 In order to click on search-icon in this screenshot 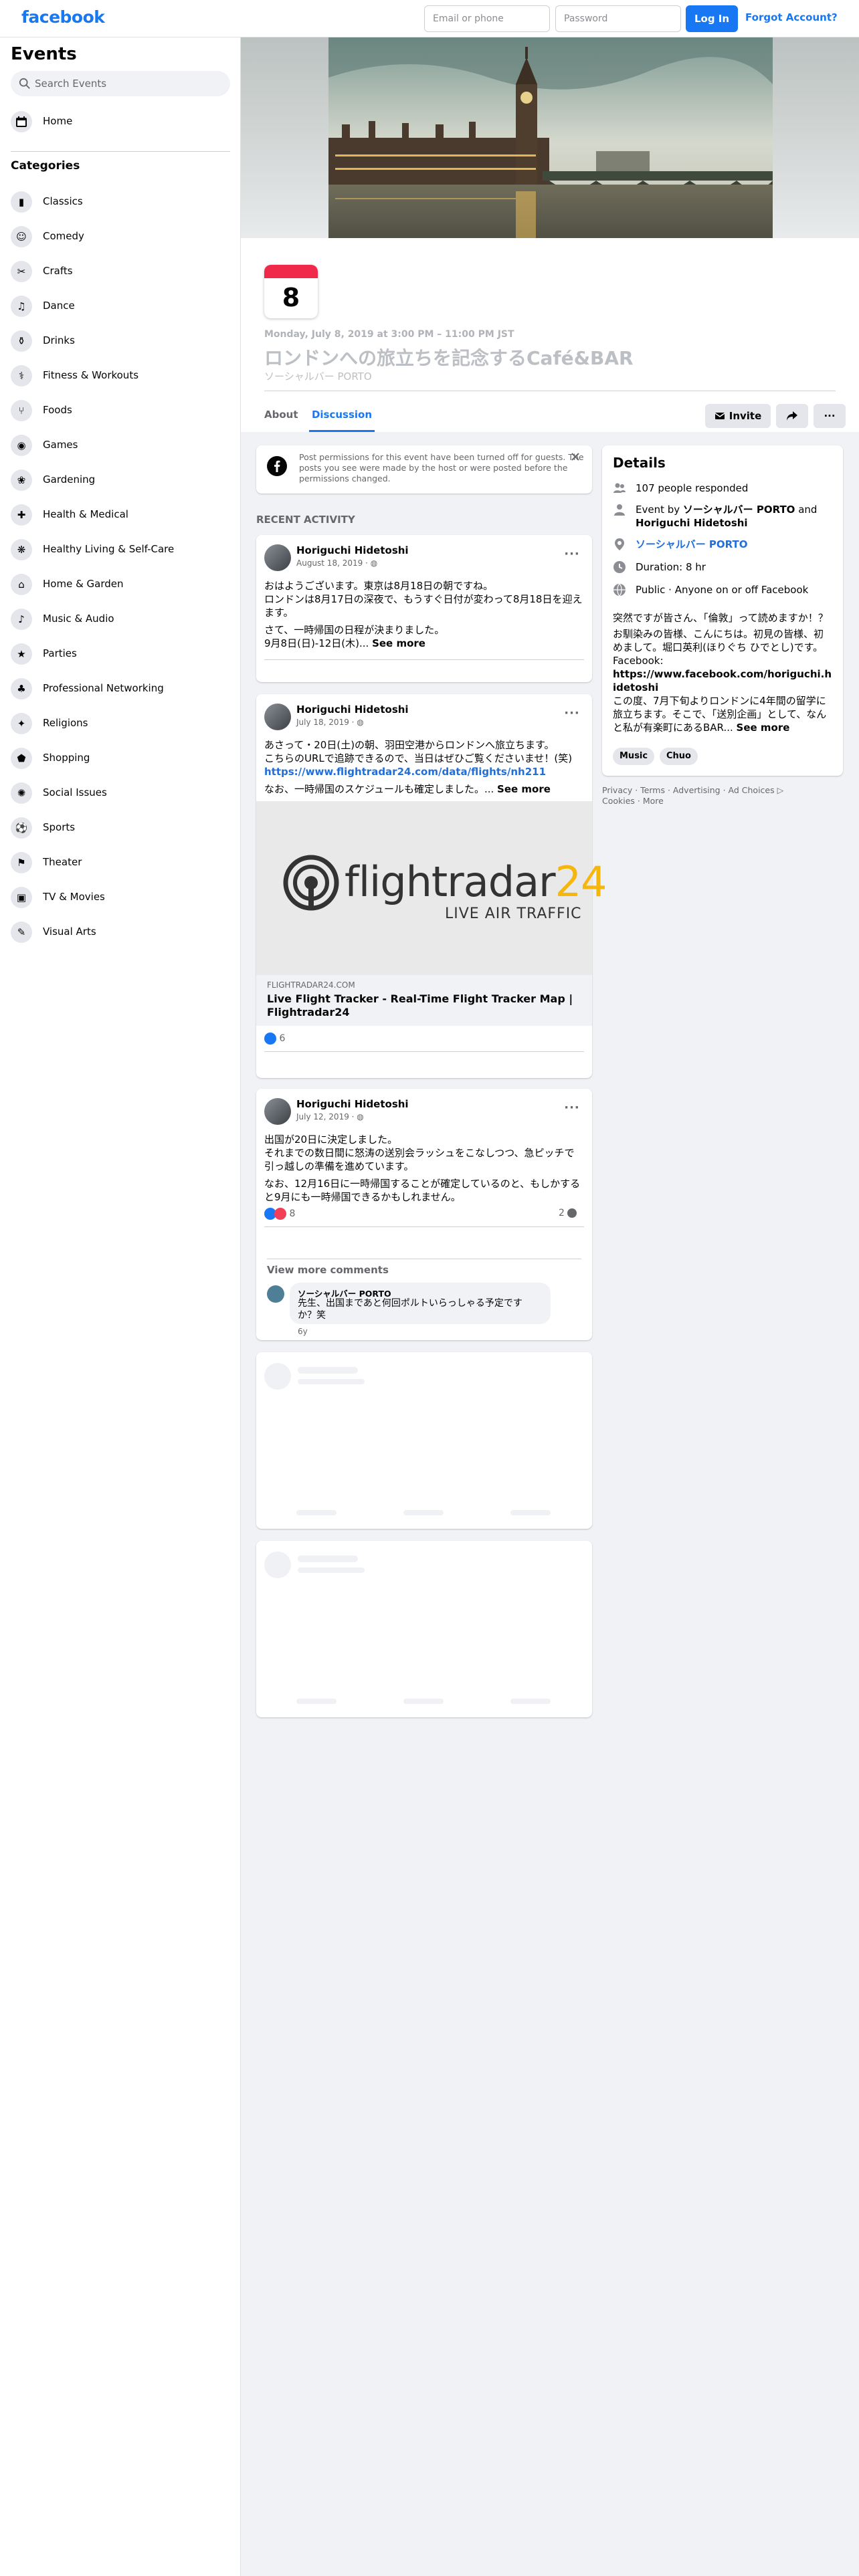, I will do `click(24, 83)`.